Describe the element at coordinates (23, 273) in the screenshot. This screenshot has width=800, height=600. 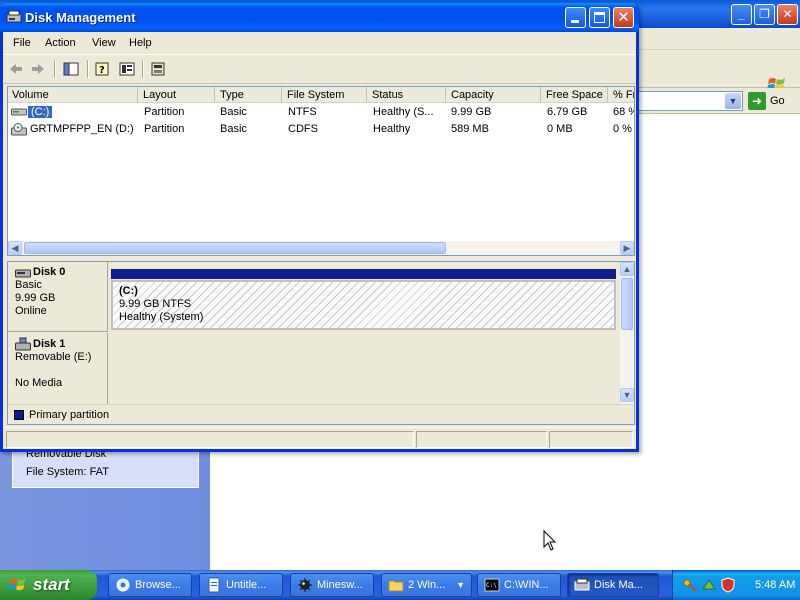
I see `disk-icon` at that location.